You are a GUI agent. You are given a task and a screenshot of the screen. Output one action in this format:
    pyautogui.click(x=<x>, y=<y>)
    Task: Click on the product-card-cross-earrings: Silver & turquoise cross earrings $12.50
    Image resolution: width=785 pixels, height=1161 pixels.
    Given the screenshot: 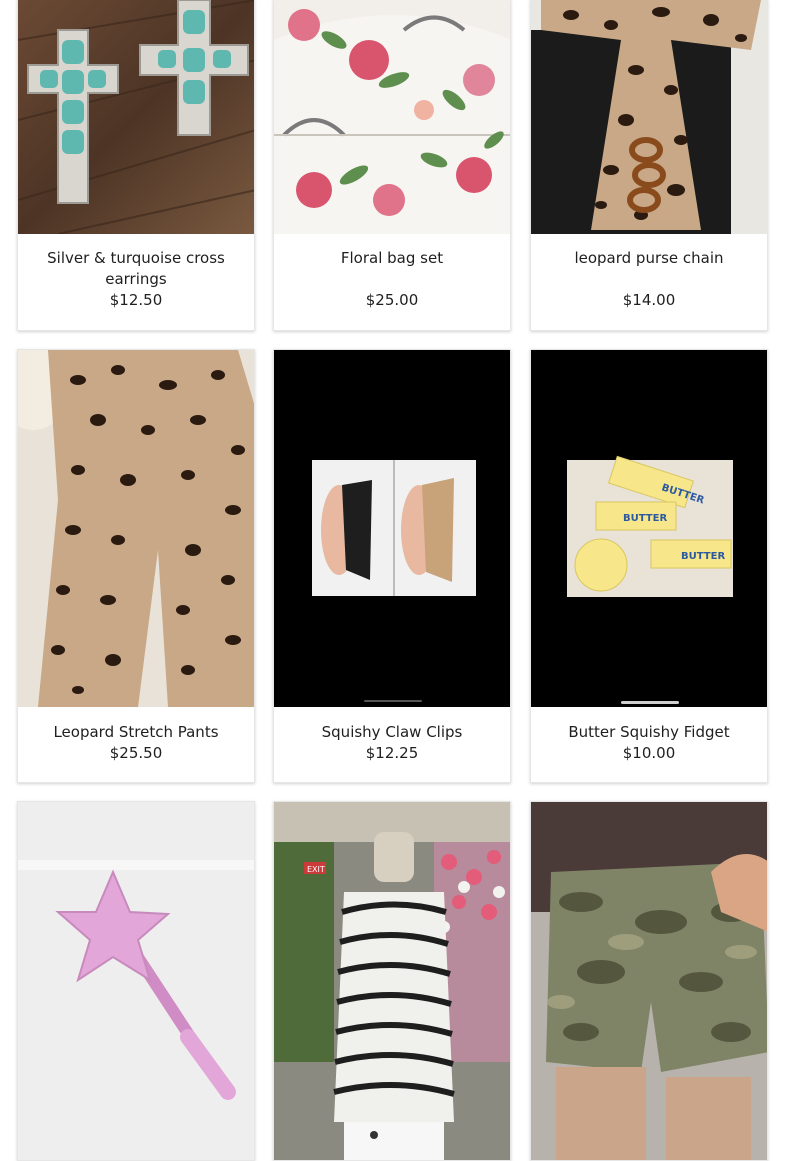 What is the action you would take?
    pyautogui.click(x=136, y=165)
    